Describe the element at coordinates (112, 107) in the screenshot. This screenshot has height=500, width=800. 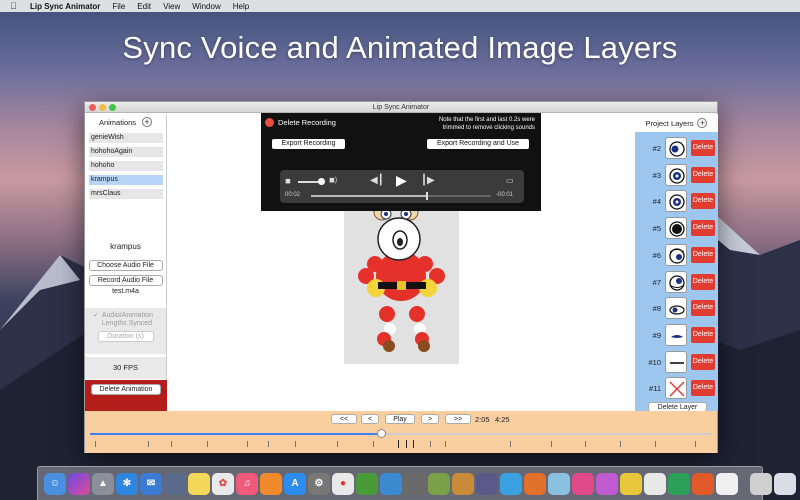
I see `window-zoom-button` at that location.